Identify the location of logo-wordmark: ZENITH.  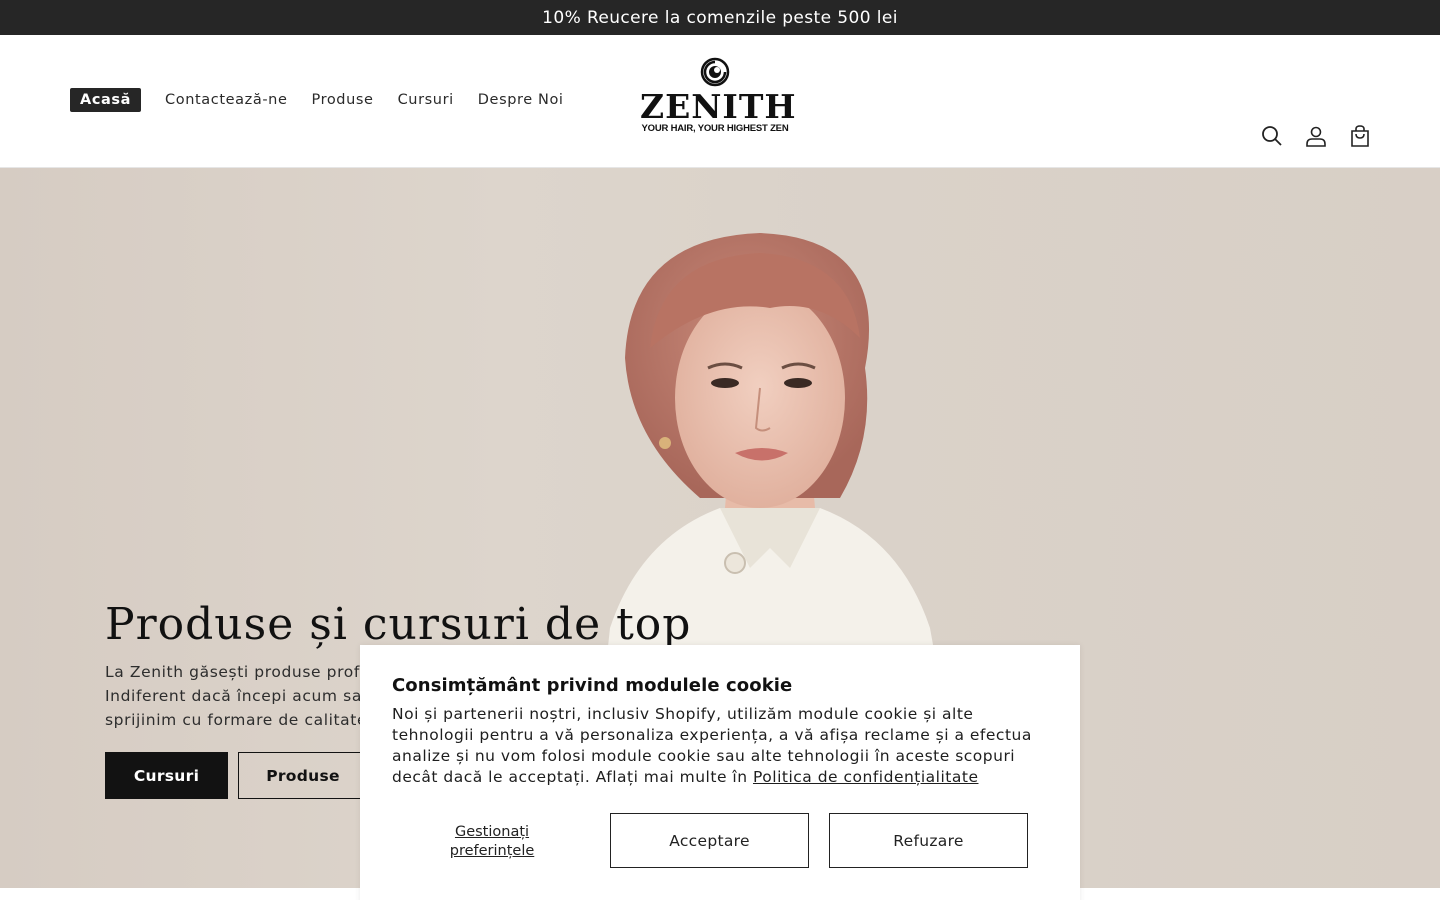
(718, 106).